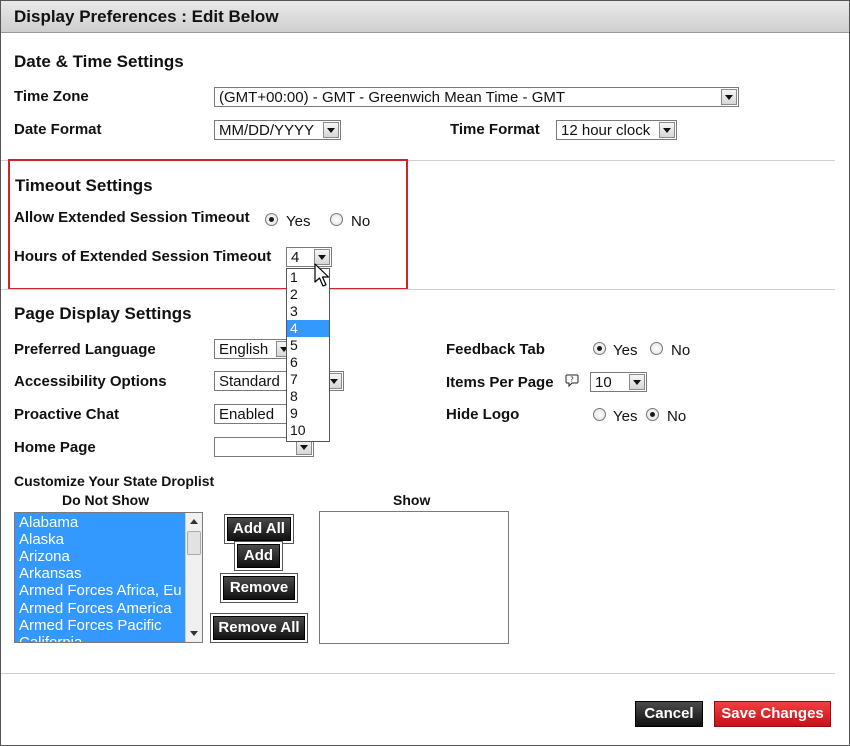 The width and height of the screenshot is (850, 746). Describe the element at coordinates (495, 129) in the screenshot. I see `time-format-label: Time Format` at that location.